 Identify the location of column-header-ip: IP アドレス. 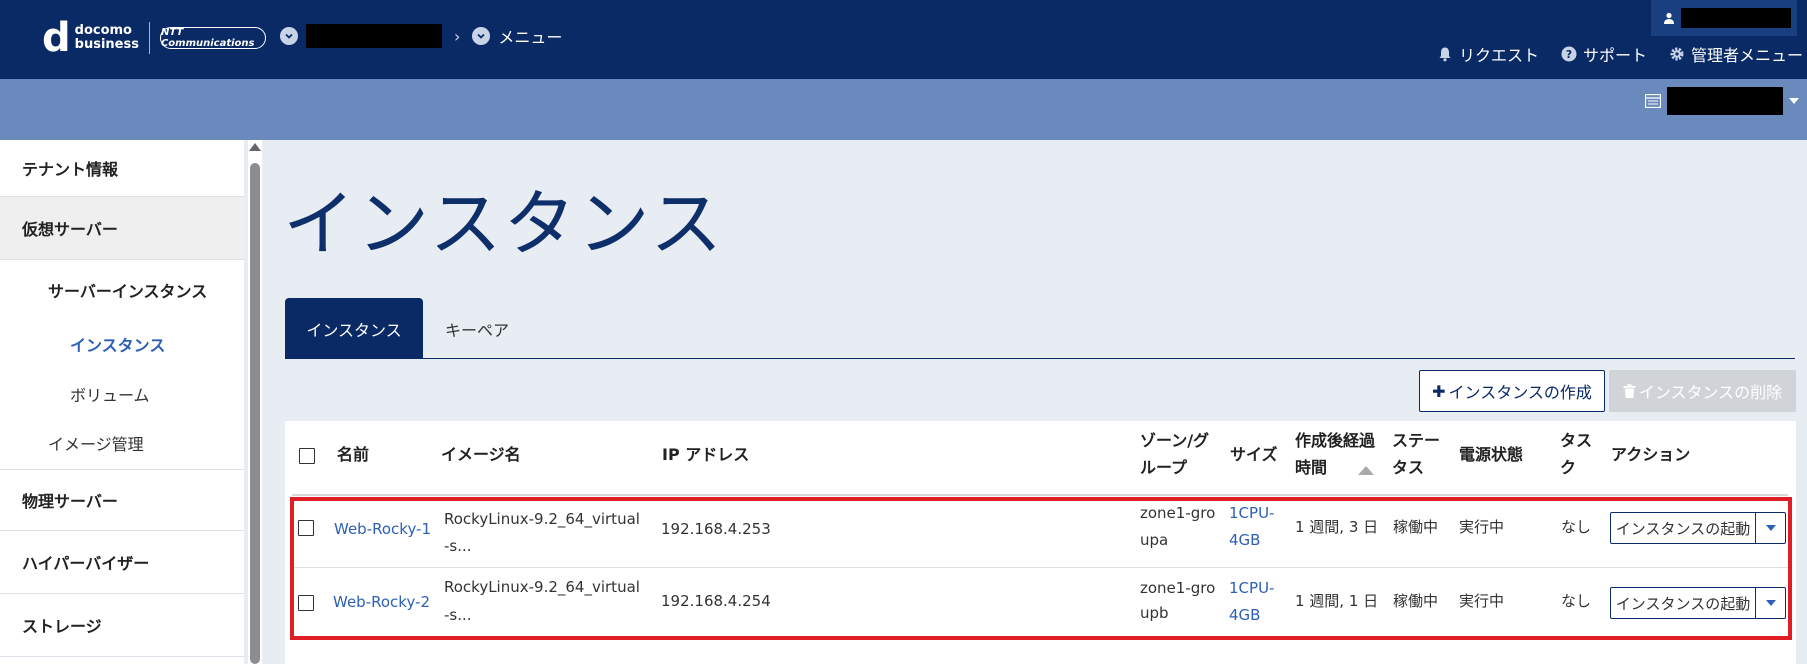
(705, 454).